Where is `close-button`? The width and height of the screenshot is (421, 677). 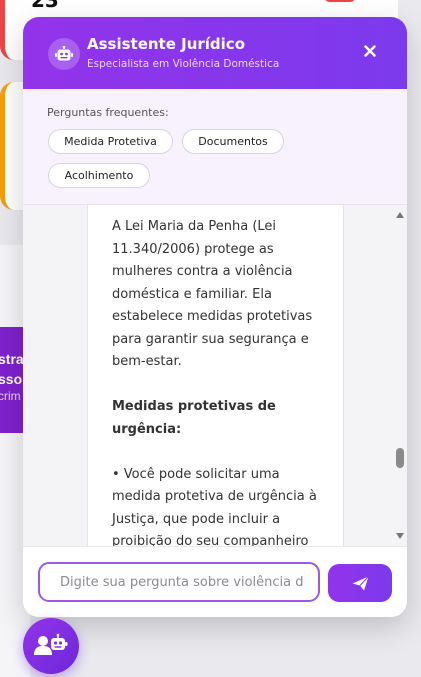 close-button is located at coordinates (370, 51).